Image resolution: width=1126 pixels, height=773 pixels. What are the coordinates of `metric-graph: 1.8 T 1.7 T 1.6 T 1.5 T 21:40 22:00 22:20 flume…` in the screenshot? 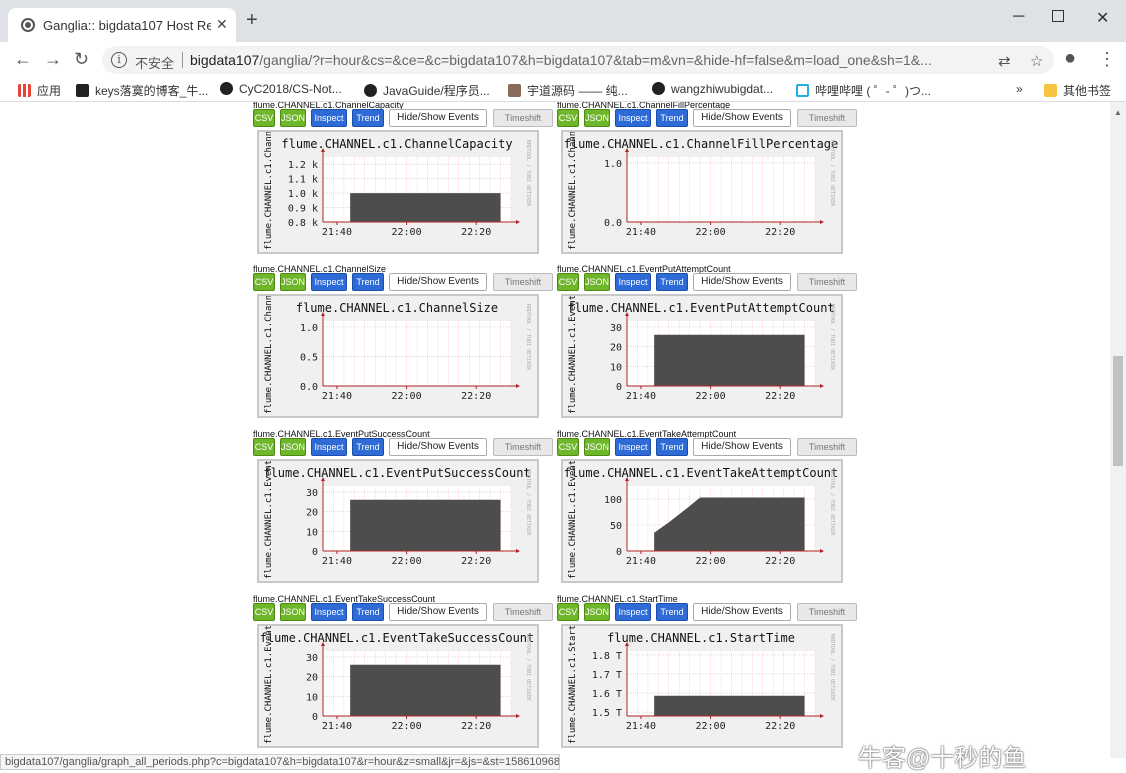 It's located at (702, 686).